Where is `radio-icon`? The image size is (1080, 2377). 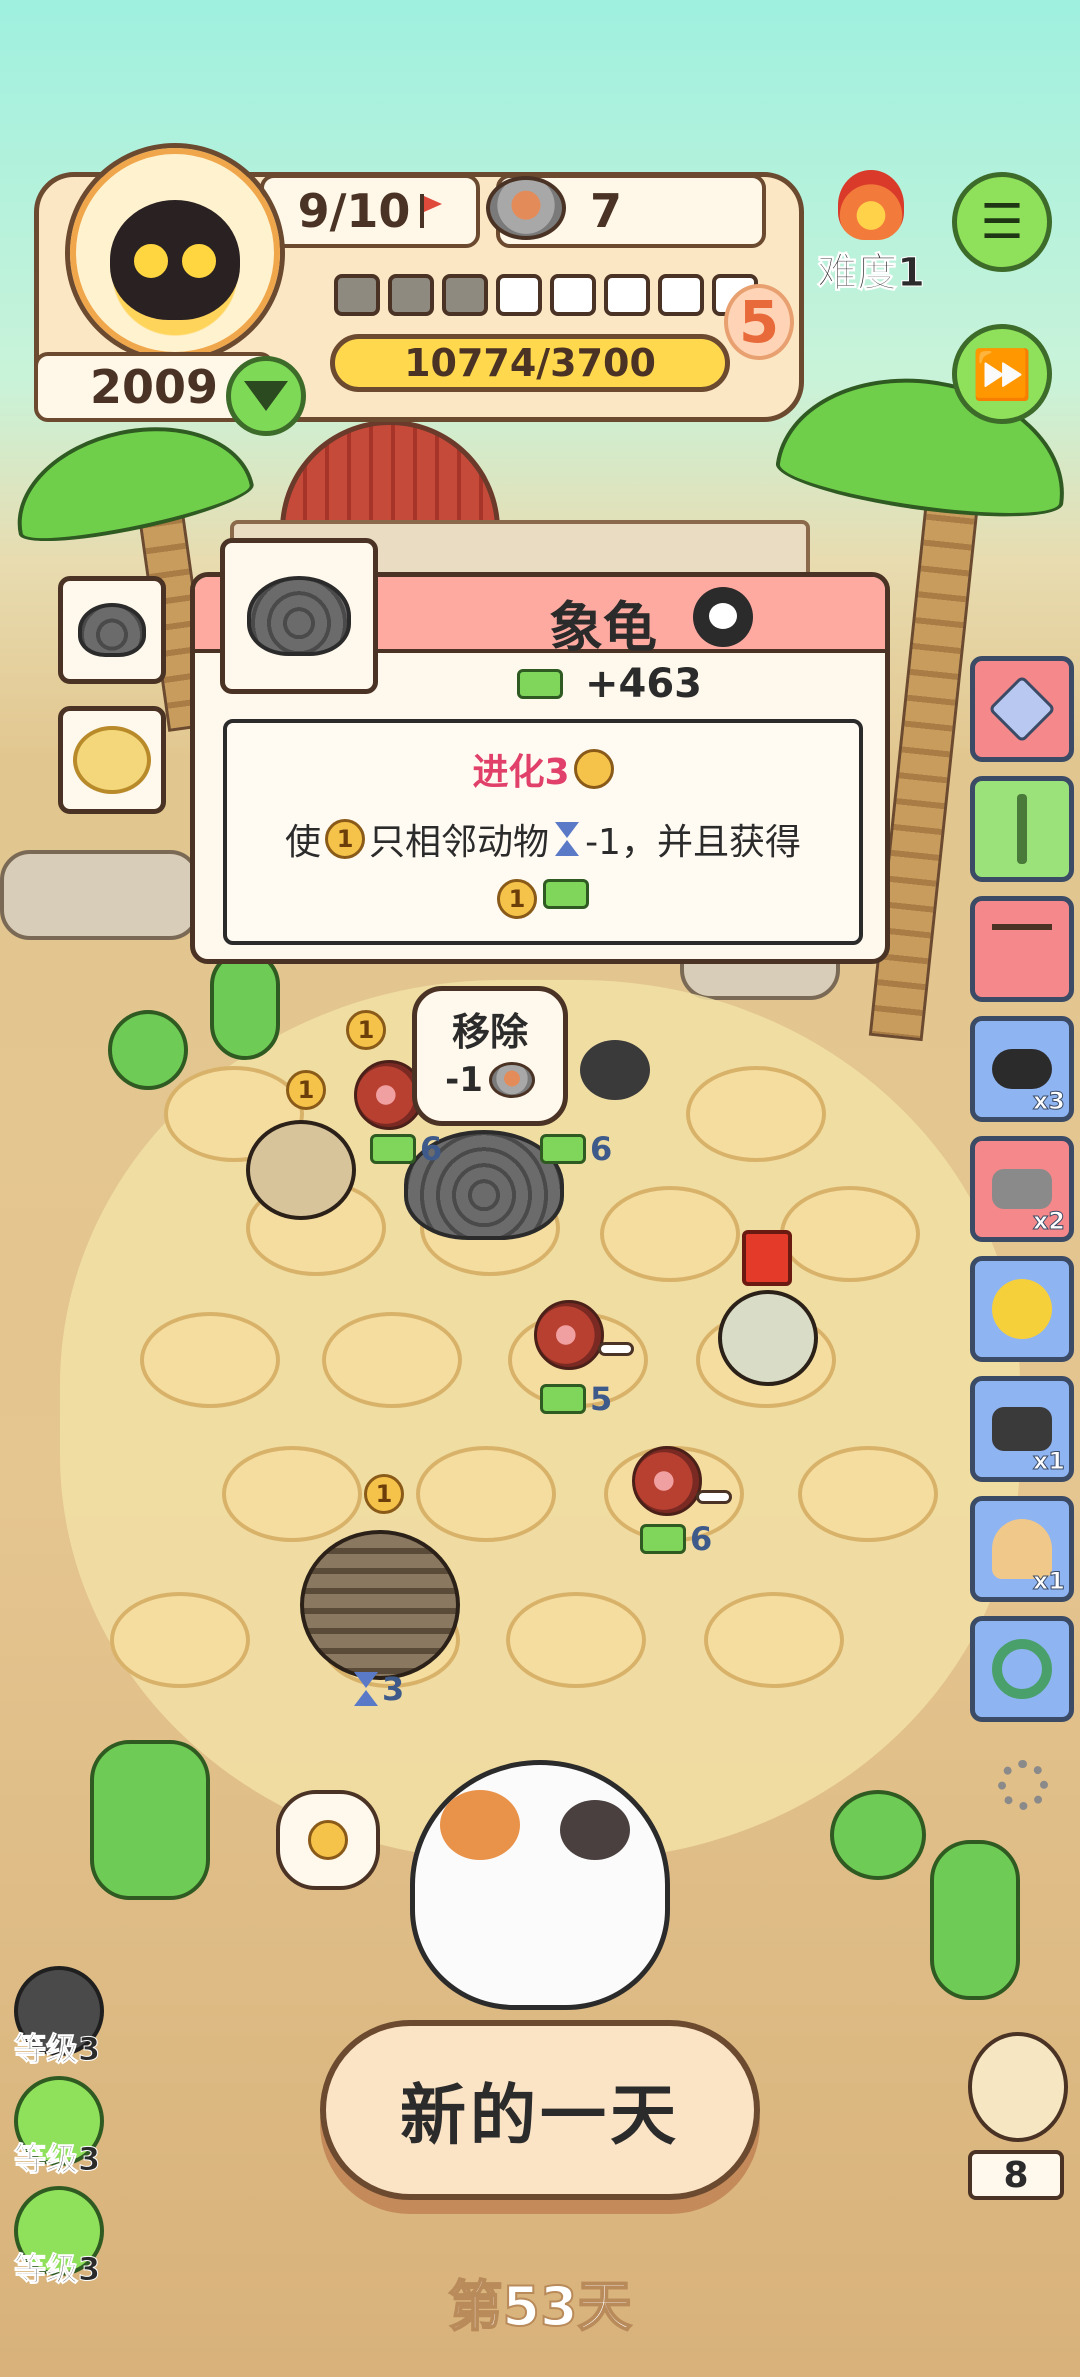
radio-icon is located at coordinates (1022, 1429).